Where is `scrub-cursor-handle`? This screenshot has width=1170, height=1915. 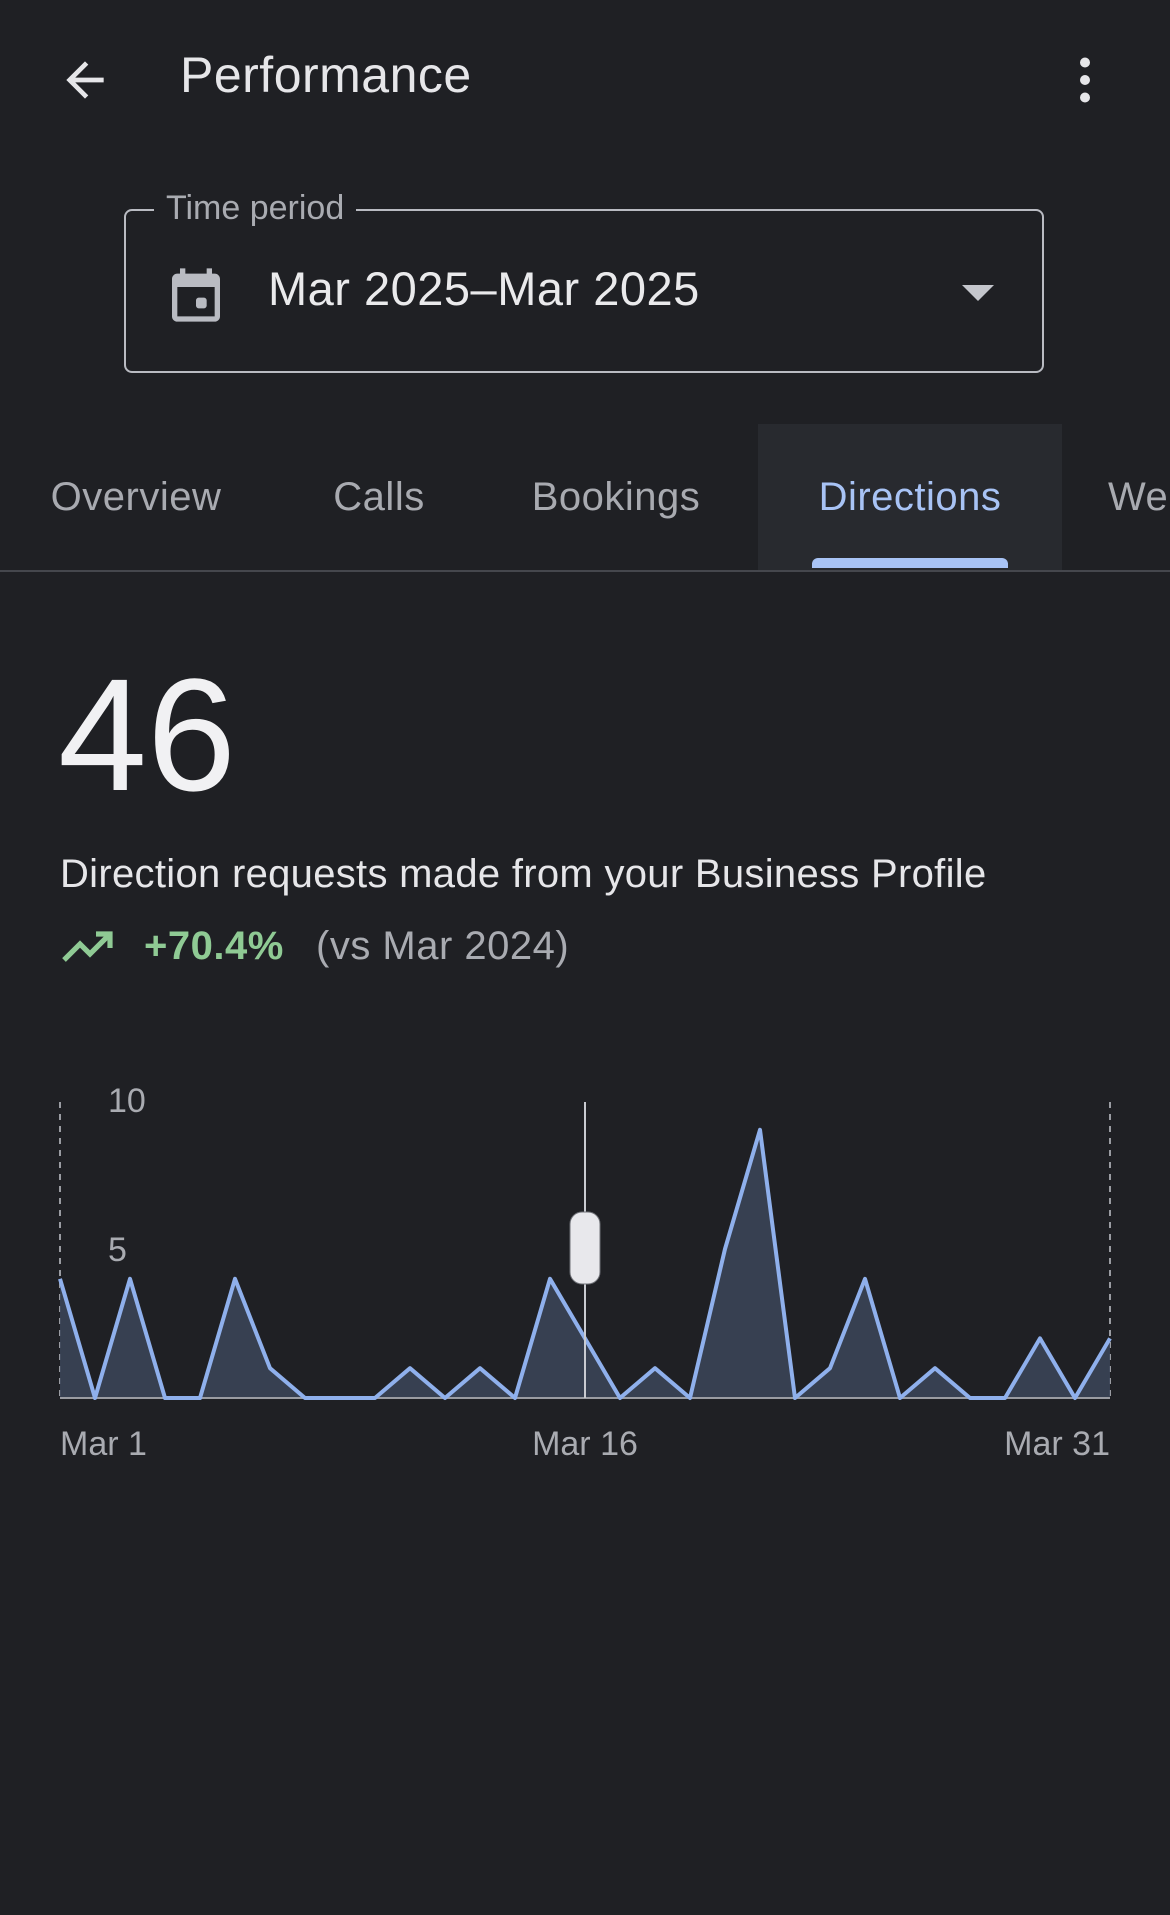 scrub-cursor-handle is located at coordinates (585, 1248).